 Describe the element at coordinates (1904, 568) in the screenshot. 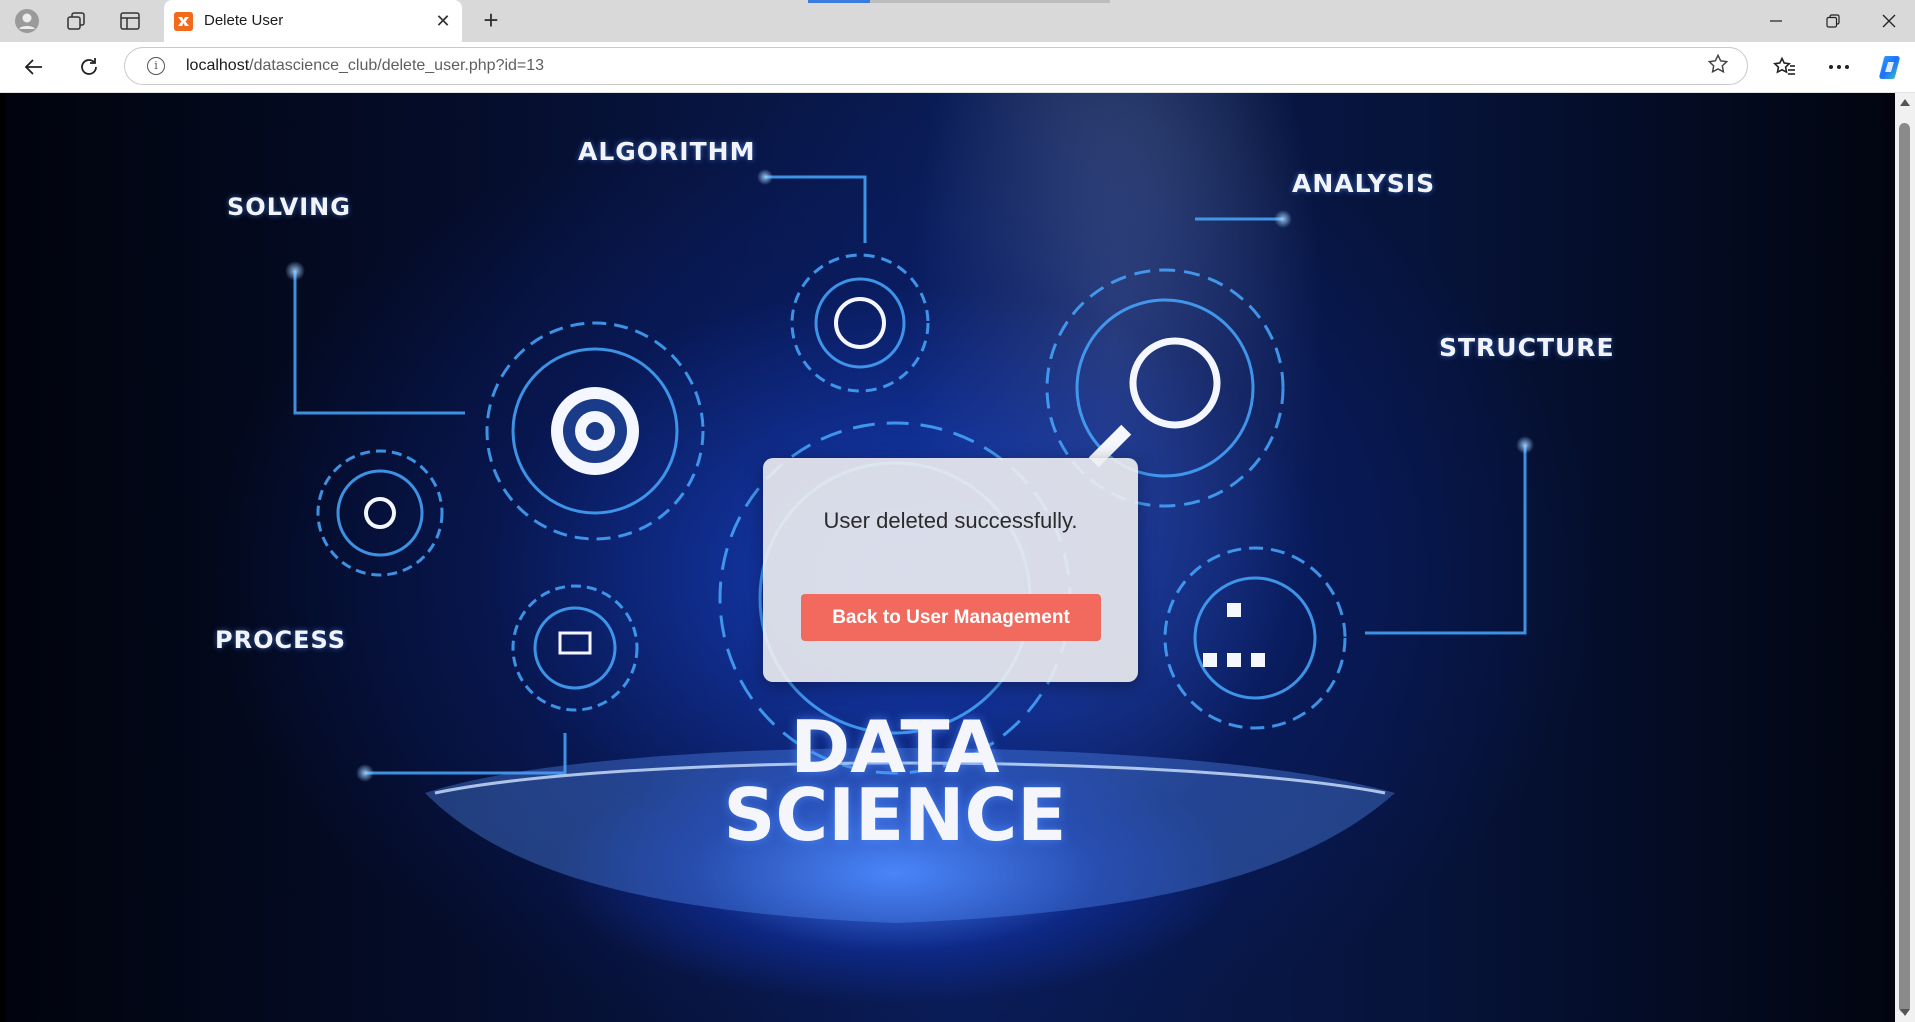

I see `scroll-thumb` at that location.